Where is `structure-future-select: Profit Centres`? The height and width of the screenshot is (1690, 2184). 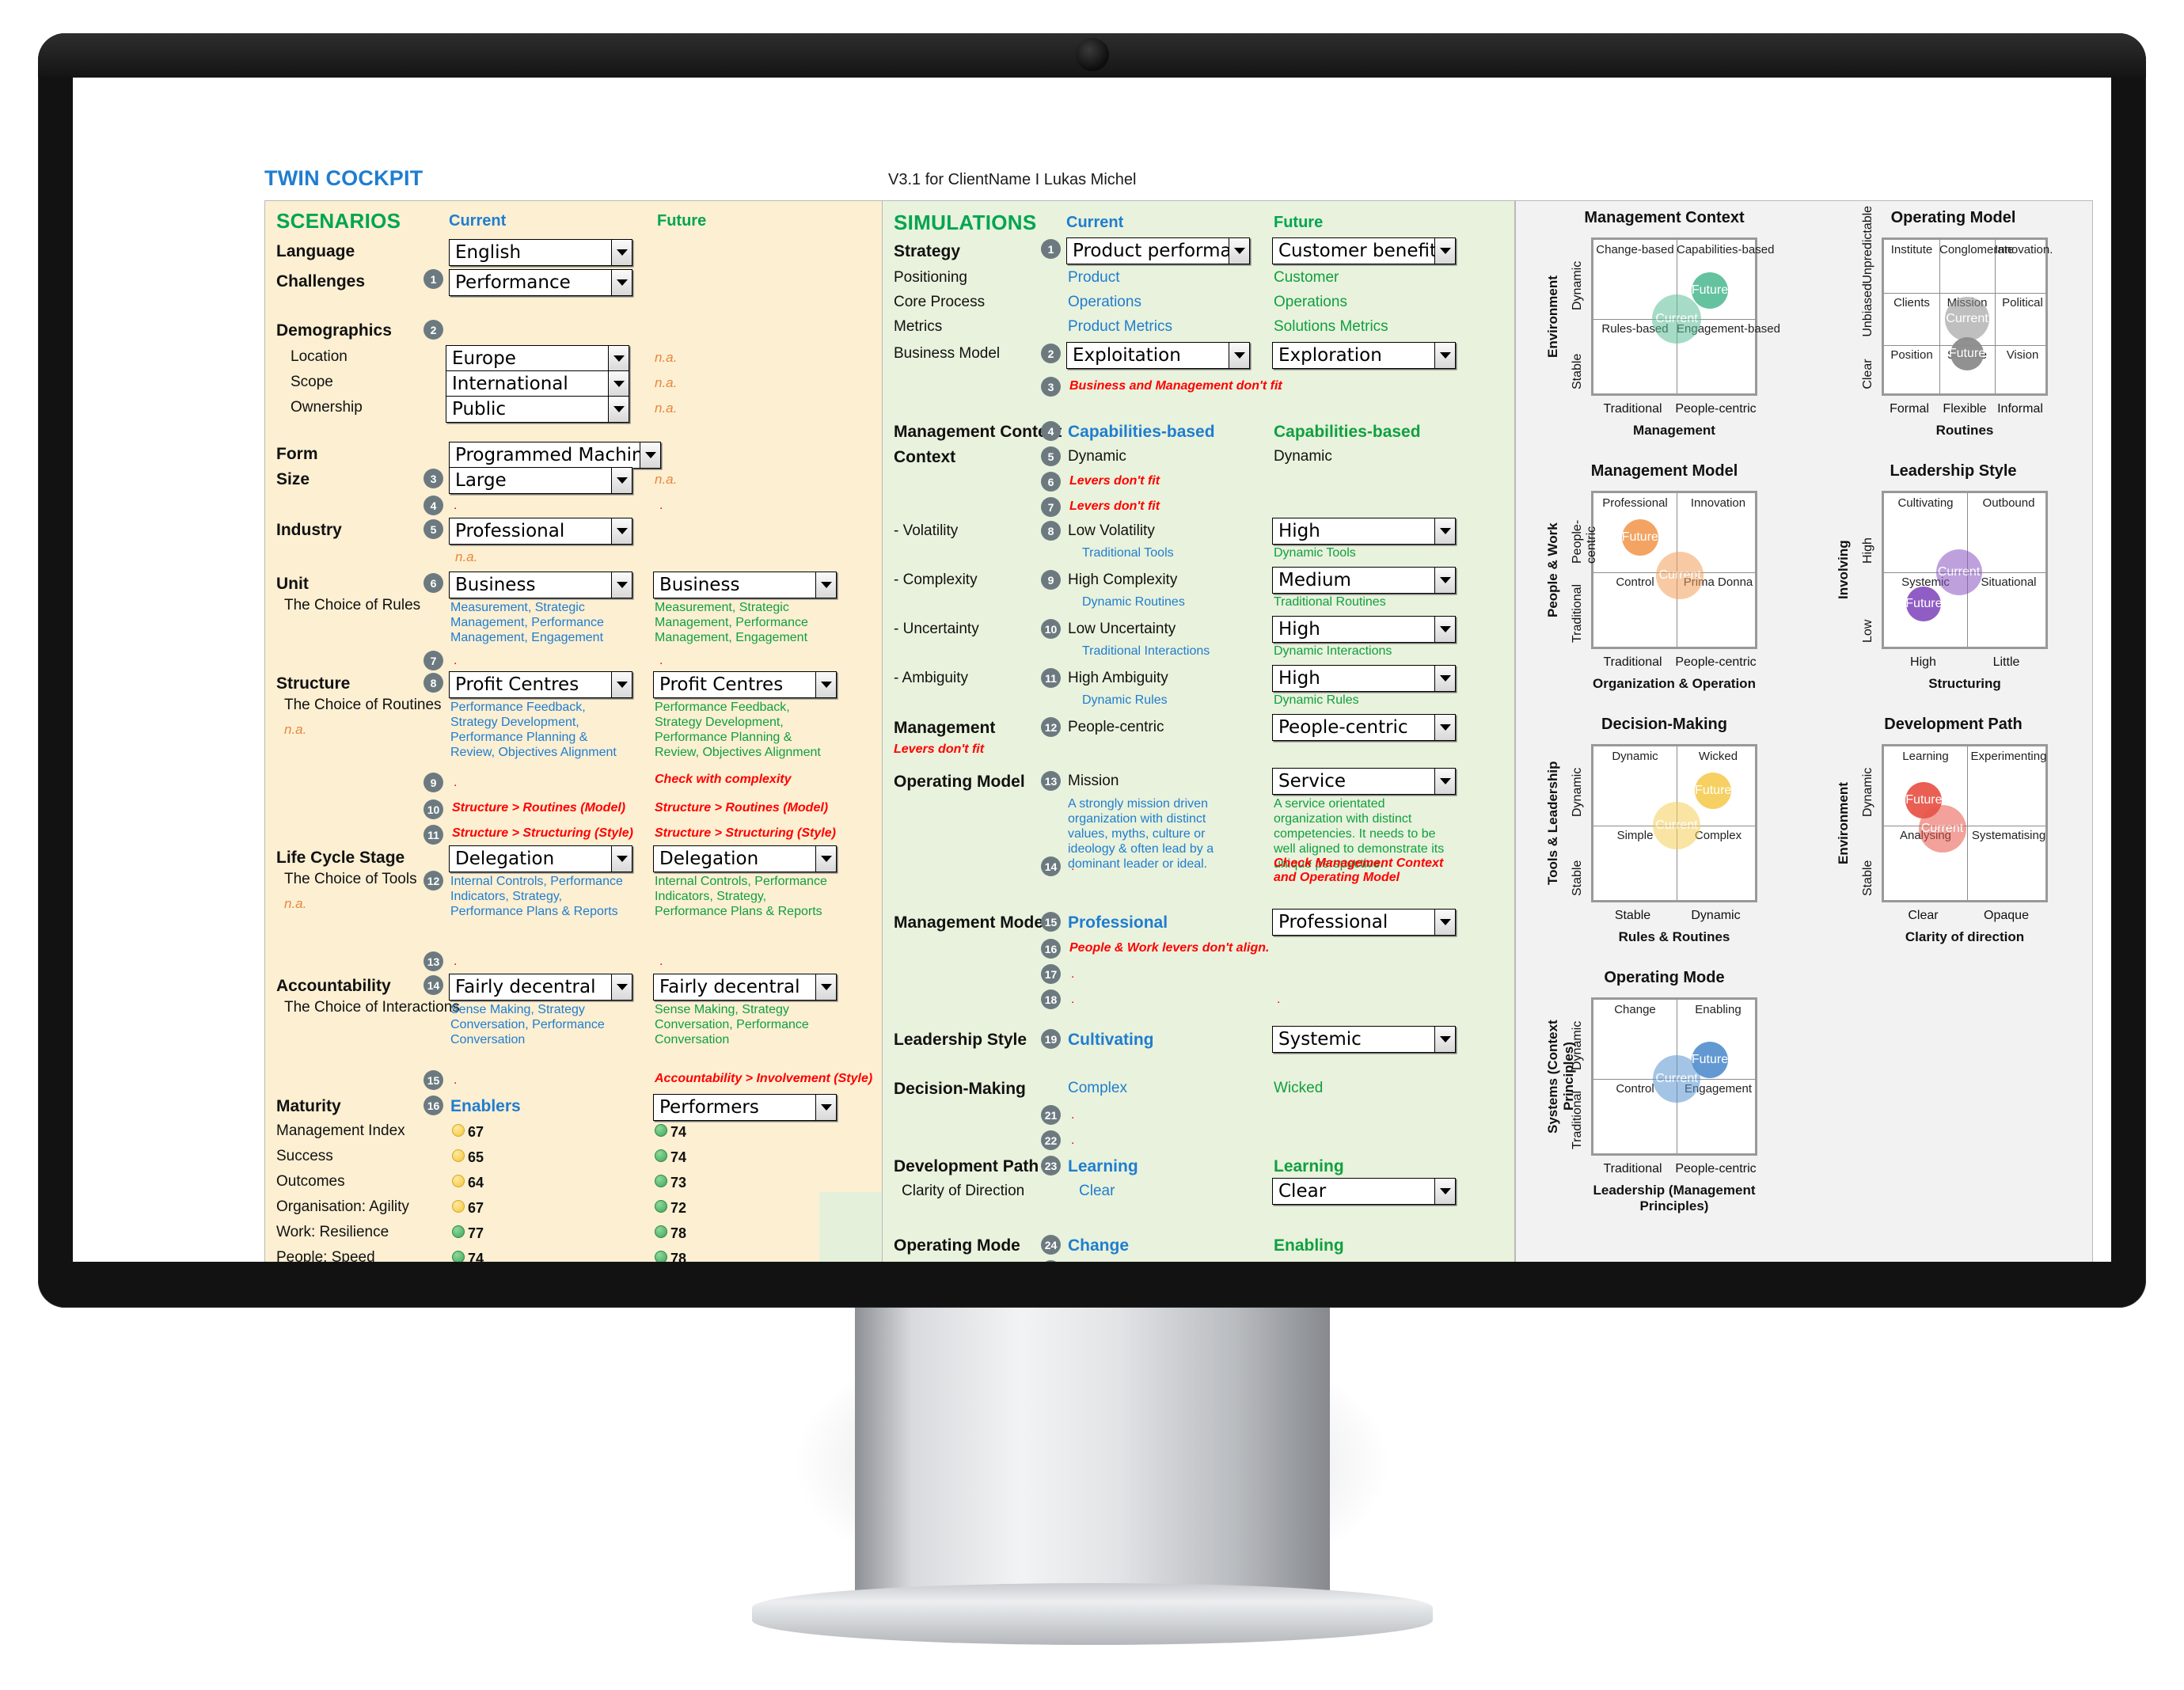 structure-future-select: Profit Centres is located at coordinates (745, 684).